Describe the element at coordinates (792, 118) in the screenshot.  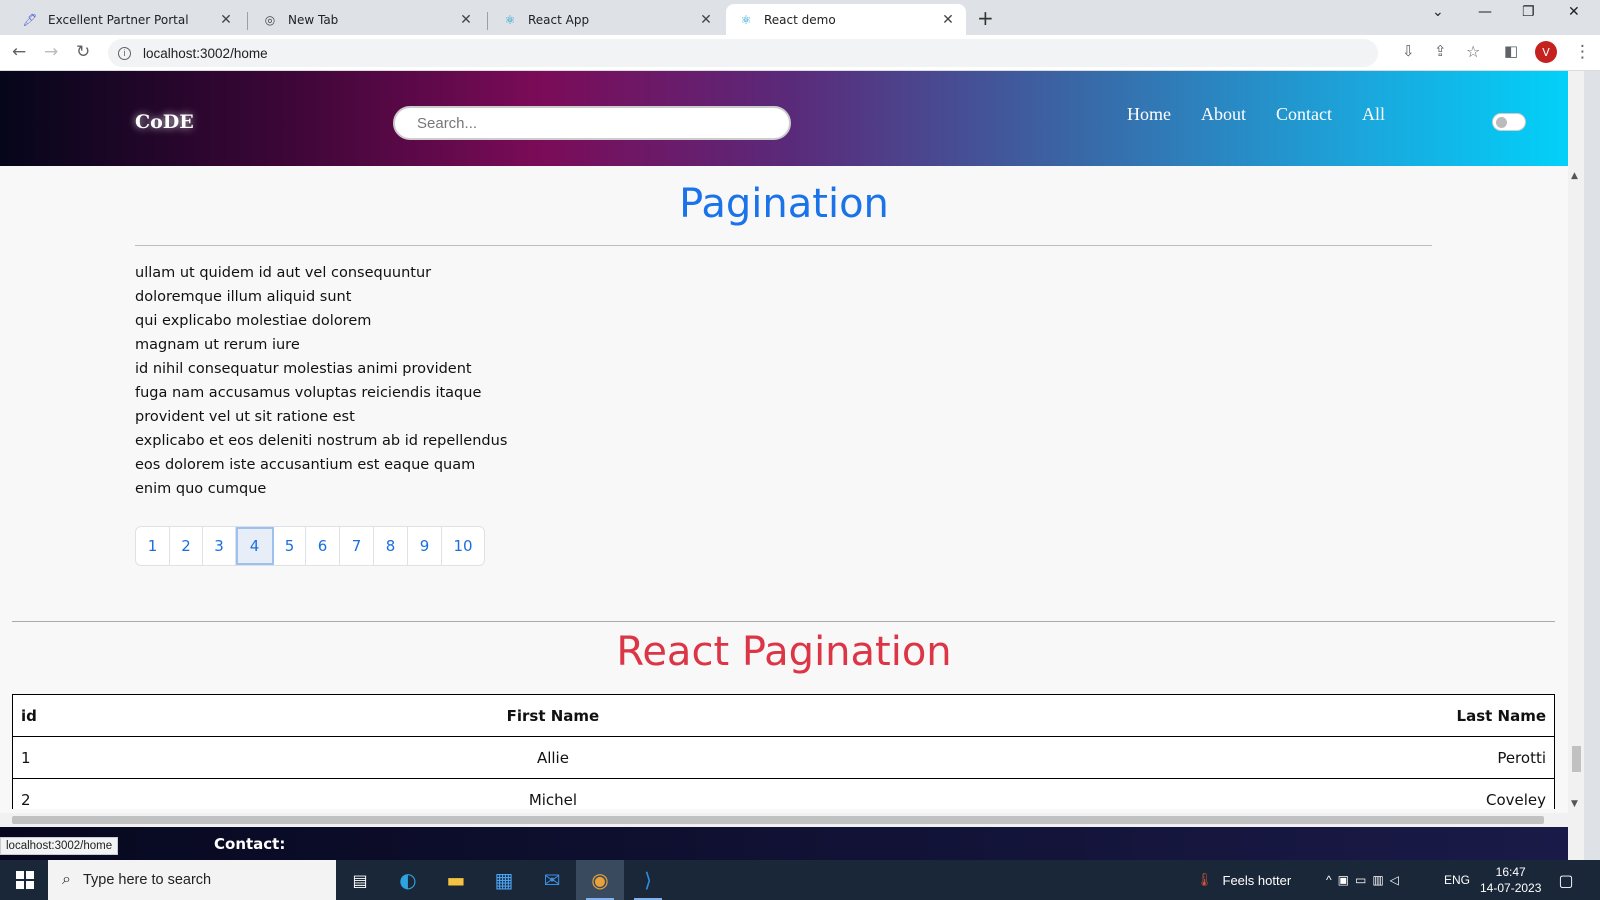
I see `site-navbar: CoDE Search... Home About Contact All` at that location.